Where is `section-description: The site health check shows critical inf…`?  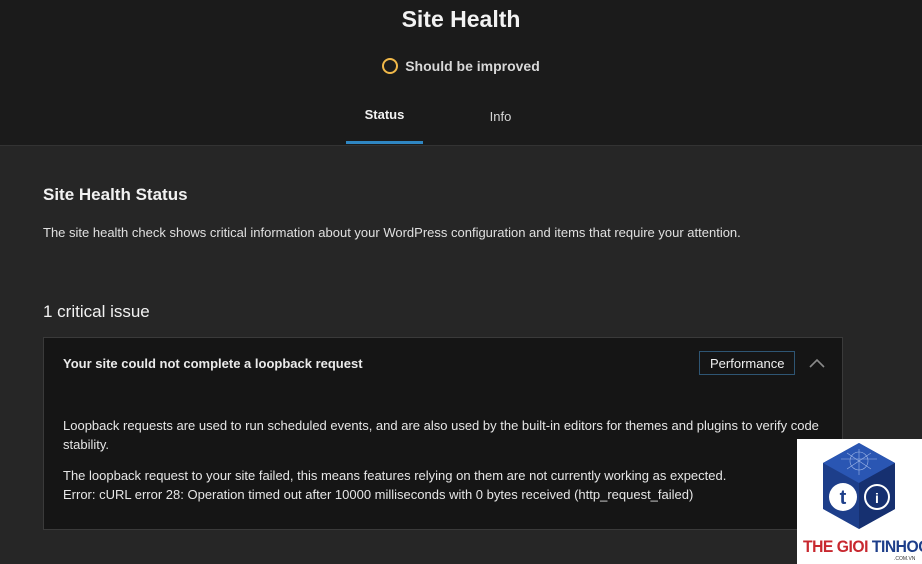
section-description: The site health check shows critical inf… is located at coordinates (392, 232).